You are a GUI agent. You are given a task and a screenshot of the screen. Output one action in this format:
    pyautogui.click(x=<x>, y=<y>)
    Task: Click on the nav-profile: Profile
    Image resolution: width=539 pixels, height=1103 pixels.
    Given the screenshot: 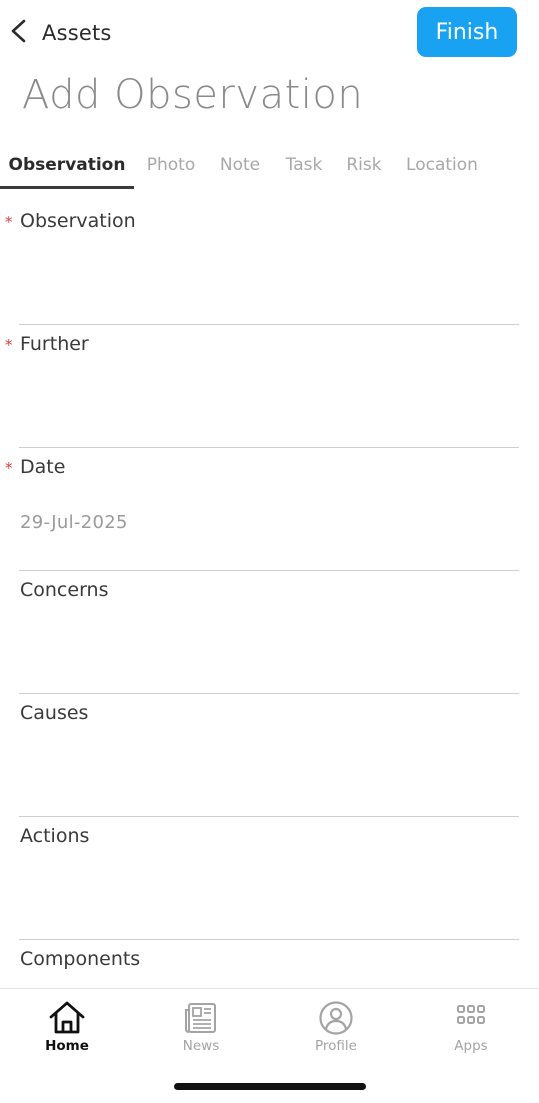 What is the action you would take?
    pyautogui.click(x=336, y=1029)
    